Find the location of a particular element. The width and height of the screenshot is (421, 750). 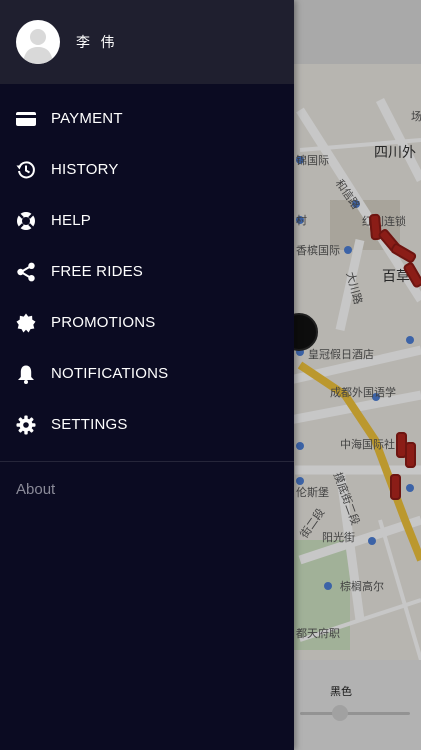

menu-item-label: NOTIFICATIONS is located at coordinates (110, 373).